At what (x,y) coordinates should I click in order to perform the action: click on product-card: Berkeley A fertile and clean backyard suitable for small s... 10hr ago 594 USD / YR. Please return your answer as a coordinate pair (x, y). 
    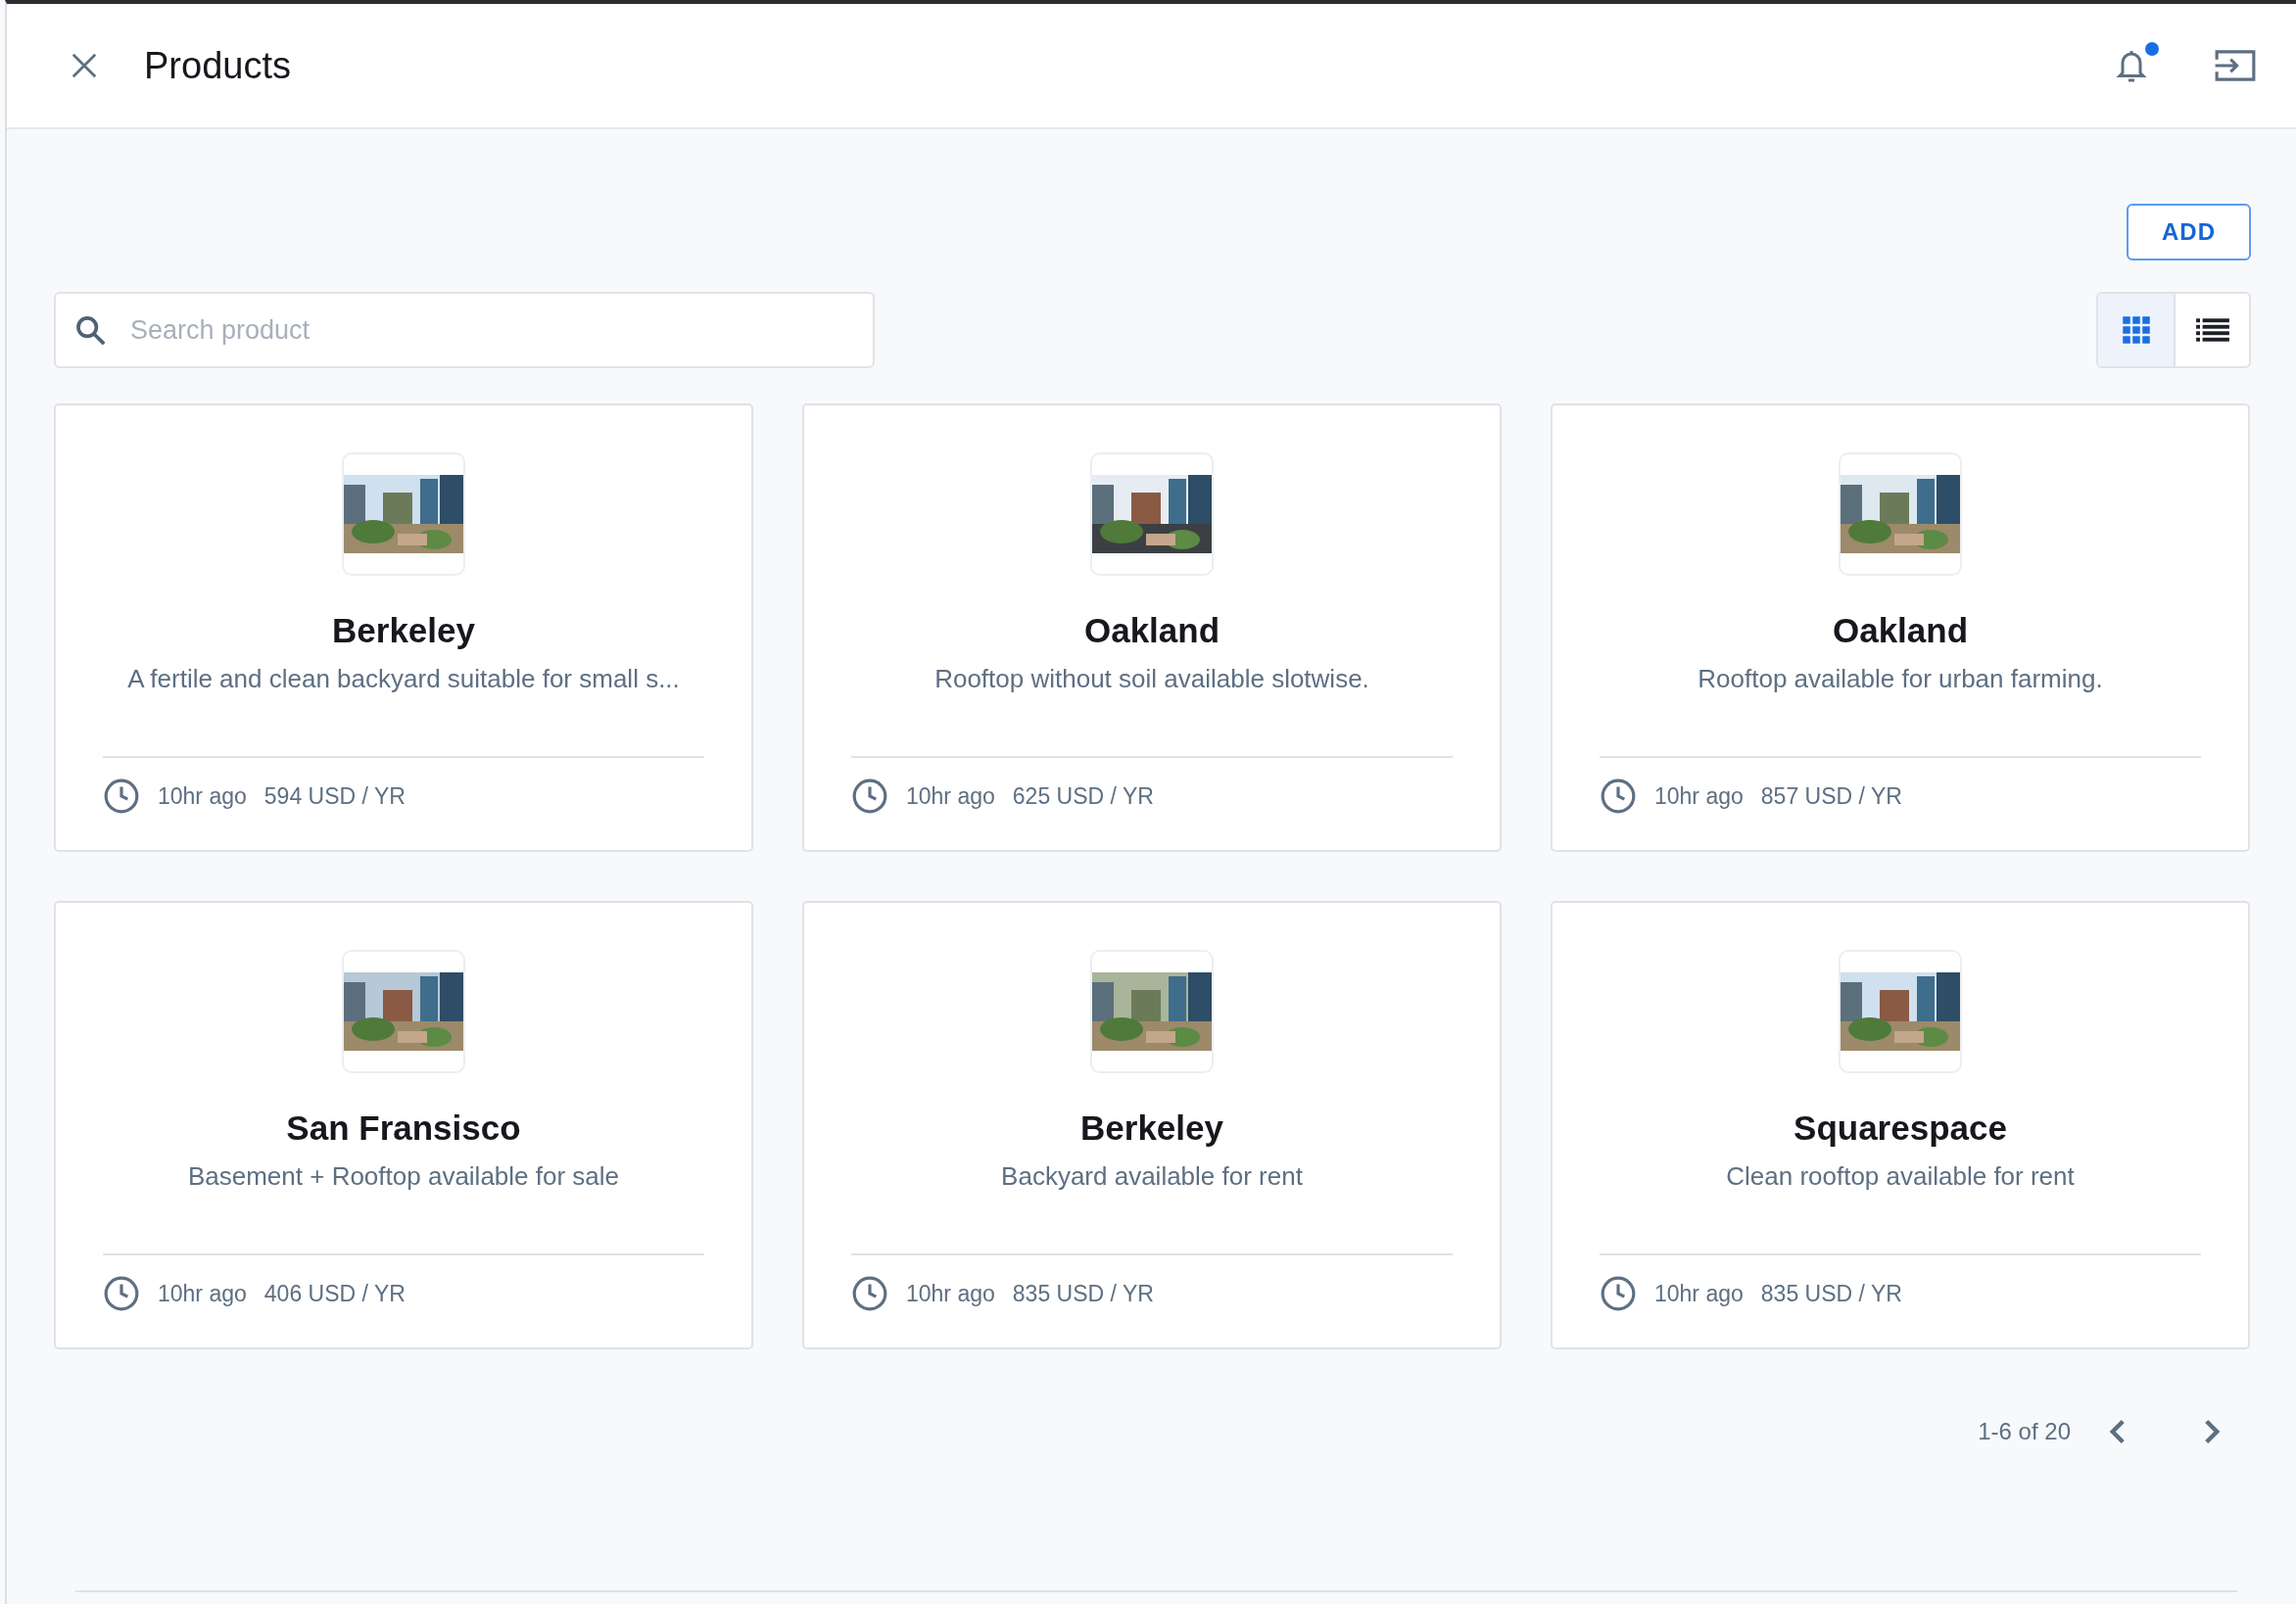
    Looking at the image, I should click on (404, 627).